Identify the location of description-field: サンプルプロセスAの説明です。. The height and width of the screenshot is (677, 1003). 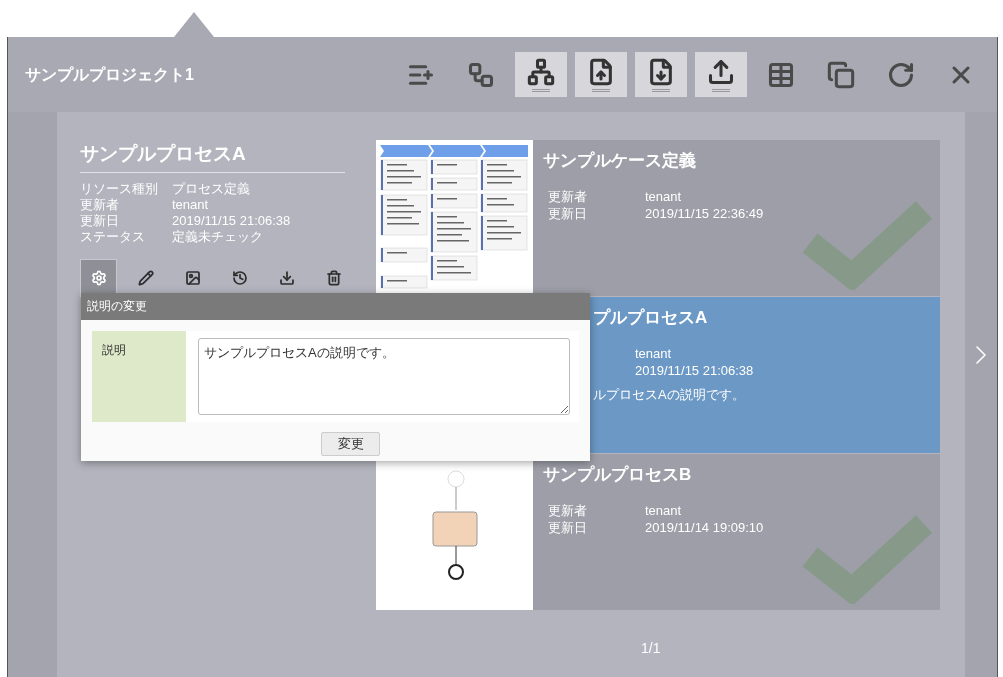
(384, 376).